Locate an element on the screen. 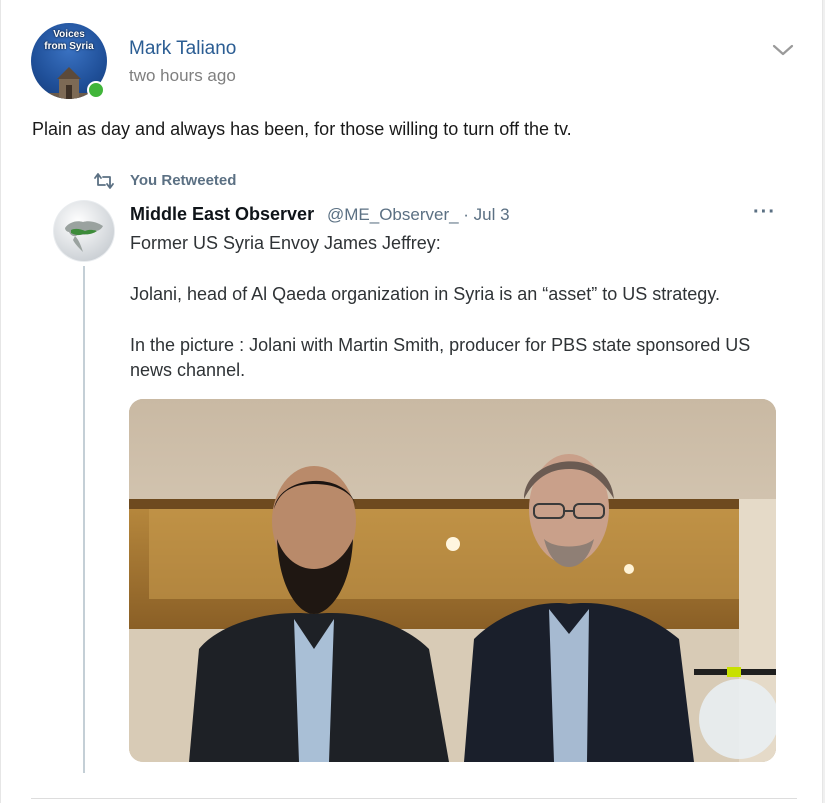 This screenshot has width=825, height=803. tweet-author-avatar is located at coordinates (84, 231).